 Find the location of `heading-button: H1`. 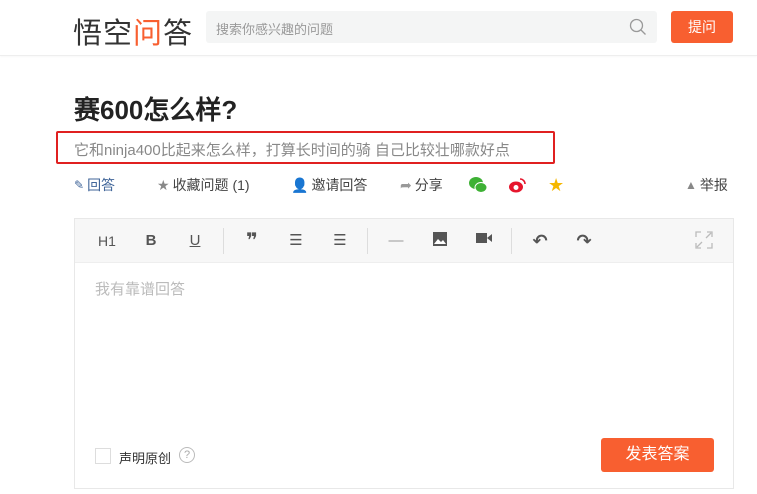

heading-button: H1 is located at coordinates (107, 241).